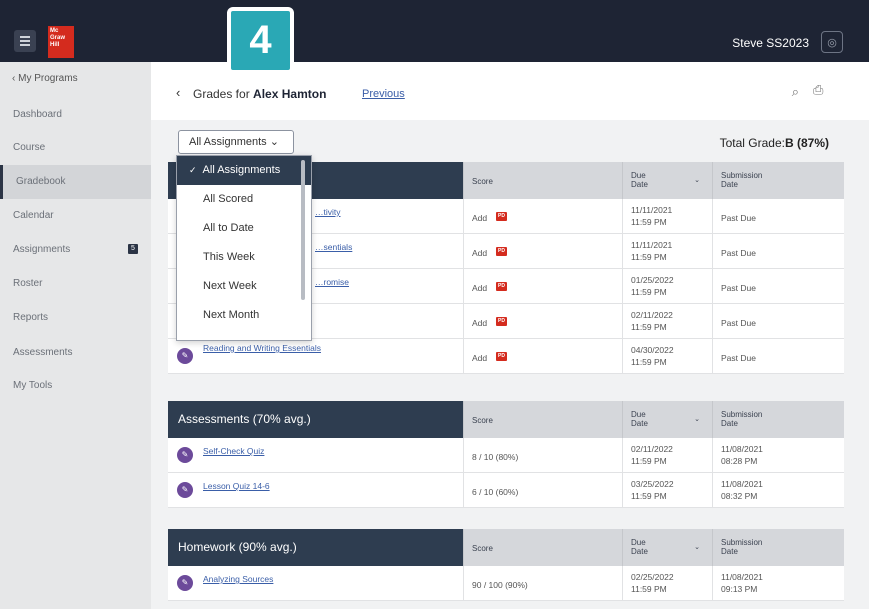 The height and width of the screenshot is (609, 869). Describe the element at coordinates (133, 249) in the screenshot. I see `assignments-count-badge: 5` at that location.